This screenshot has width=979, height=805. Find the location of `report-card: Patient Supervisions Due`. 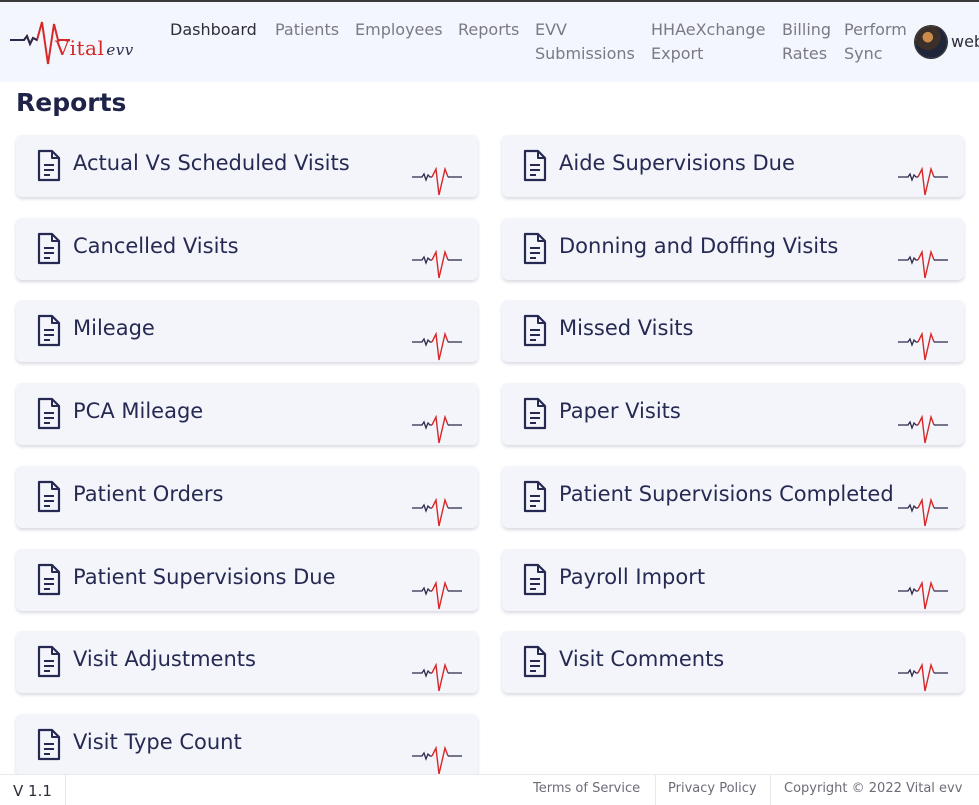

report-card: Patient Supervisions Due is located at coordinates (247, 580).